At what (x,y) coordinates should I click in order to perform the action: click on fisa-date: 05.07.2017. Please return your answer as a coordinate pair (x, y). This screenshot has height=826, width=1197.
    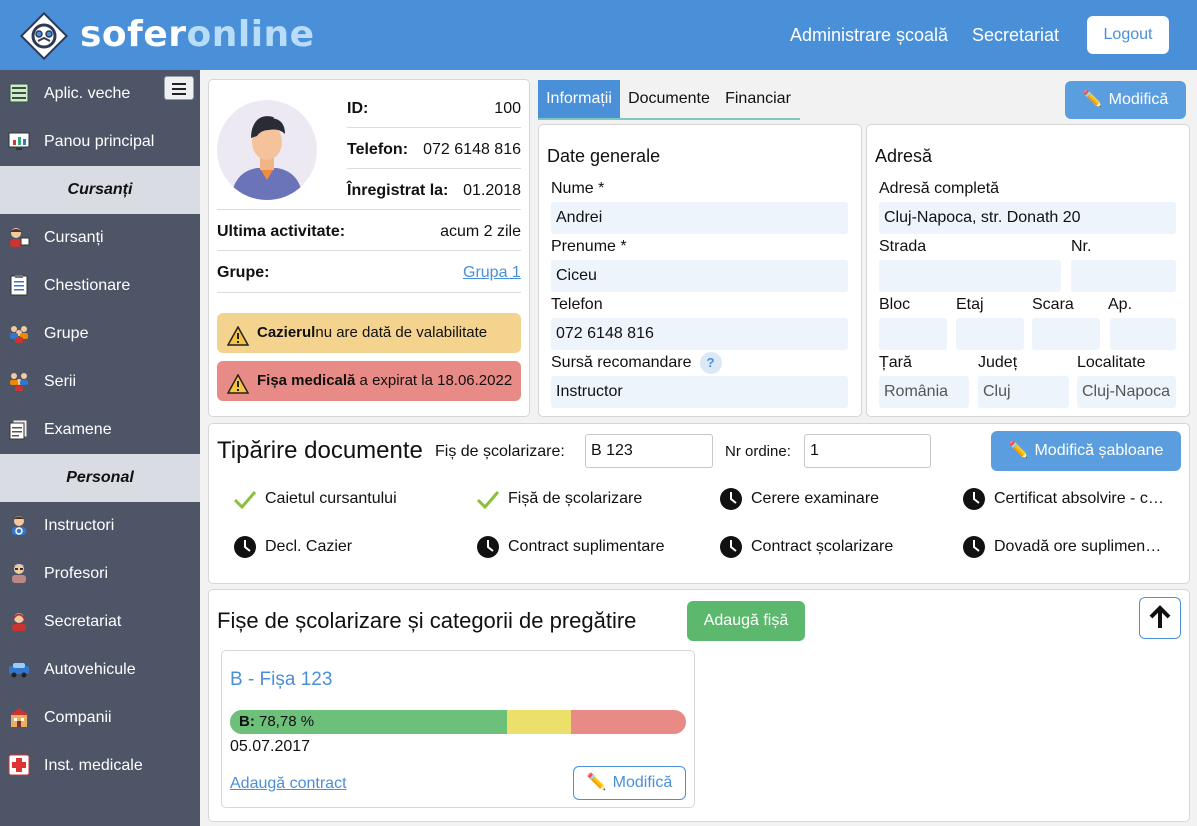
    Looking at the image, I should click on (270, 746).